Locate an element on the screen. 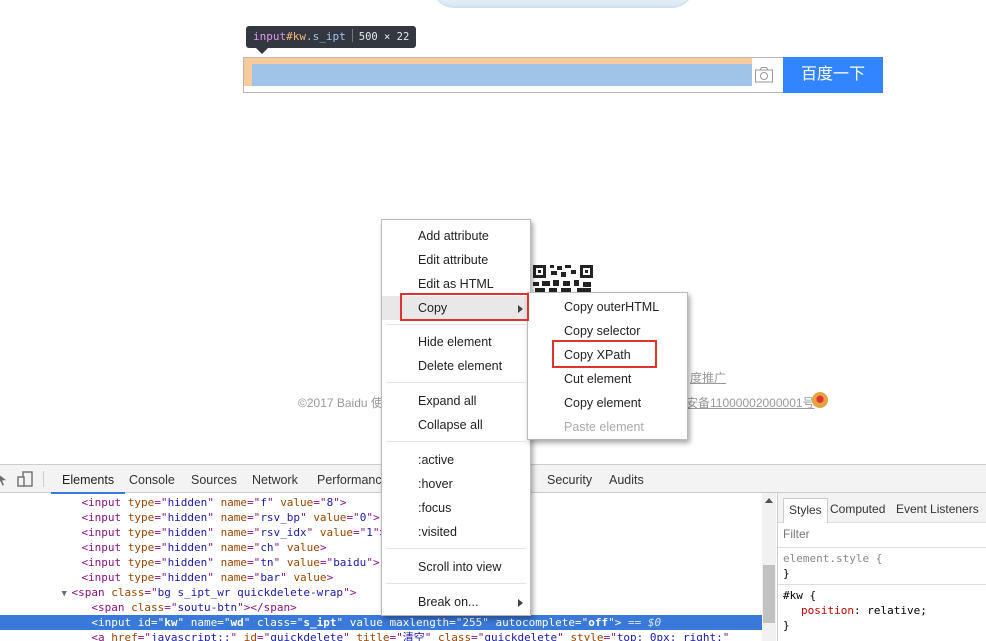 Image resolution: width=986 pixels, height=641 pixels. tab-elements: Elements is located at coordinates (88, 479).